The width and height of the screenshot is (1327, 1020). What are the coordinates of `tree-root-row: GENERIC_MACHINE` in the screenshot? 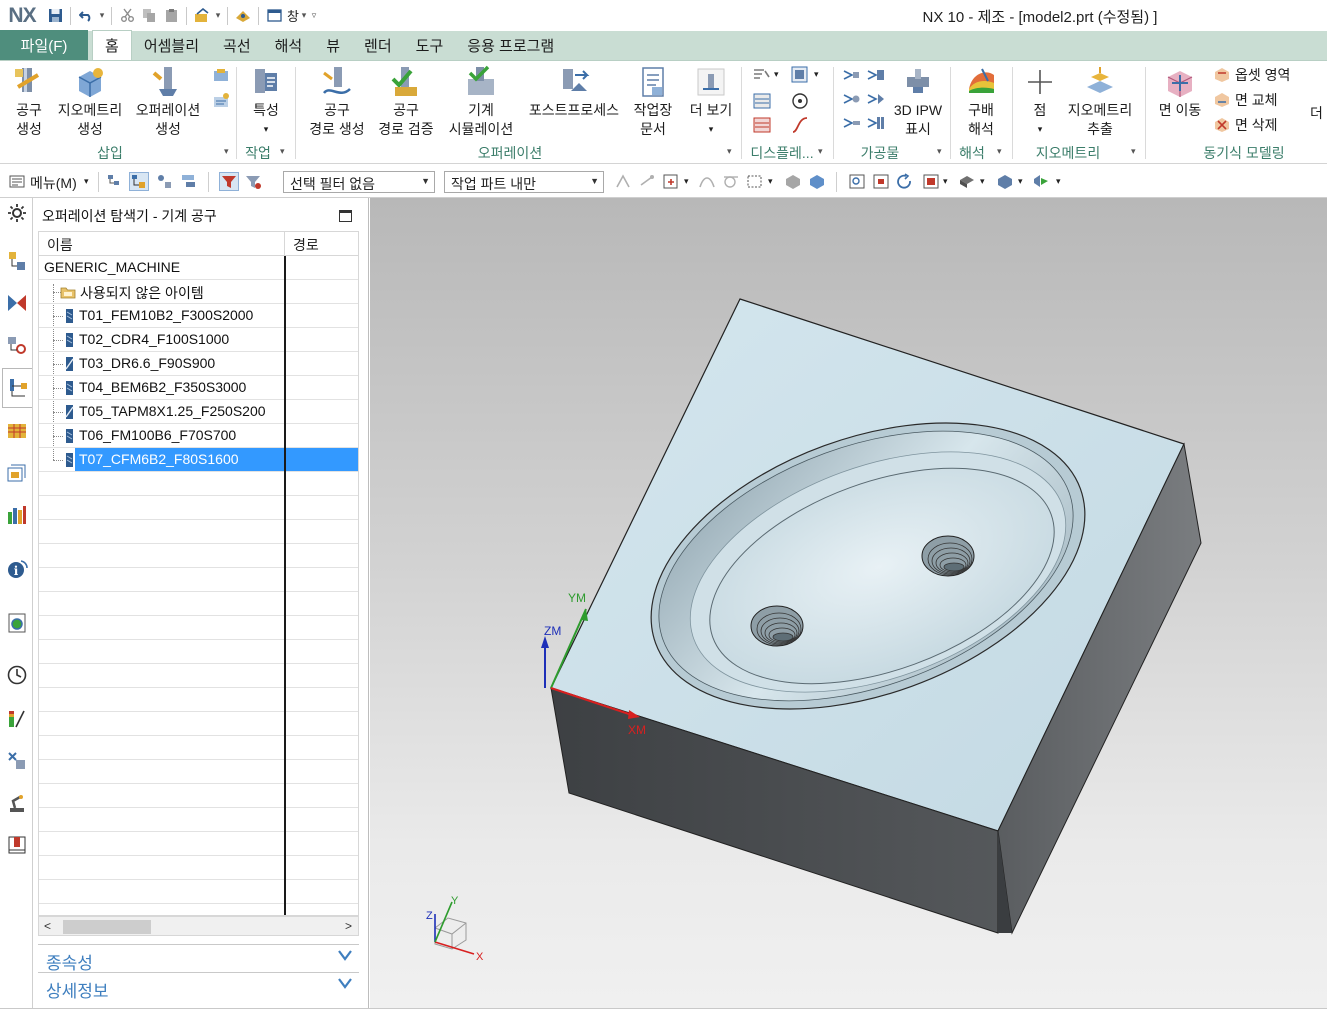 It's located at (198, 268).